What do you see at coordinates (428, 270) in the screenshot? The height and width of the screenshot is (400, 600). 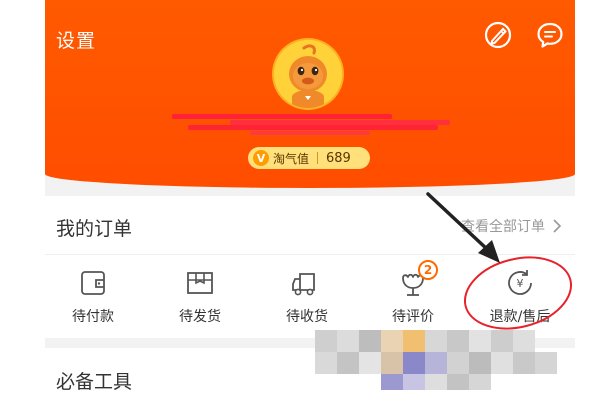 I see `review-count-badge: 2` at bounding box center [428, 270].